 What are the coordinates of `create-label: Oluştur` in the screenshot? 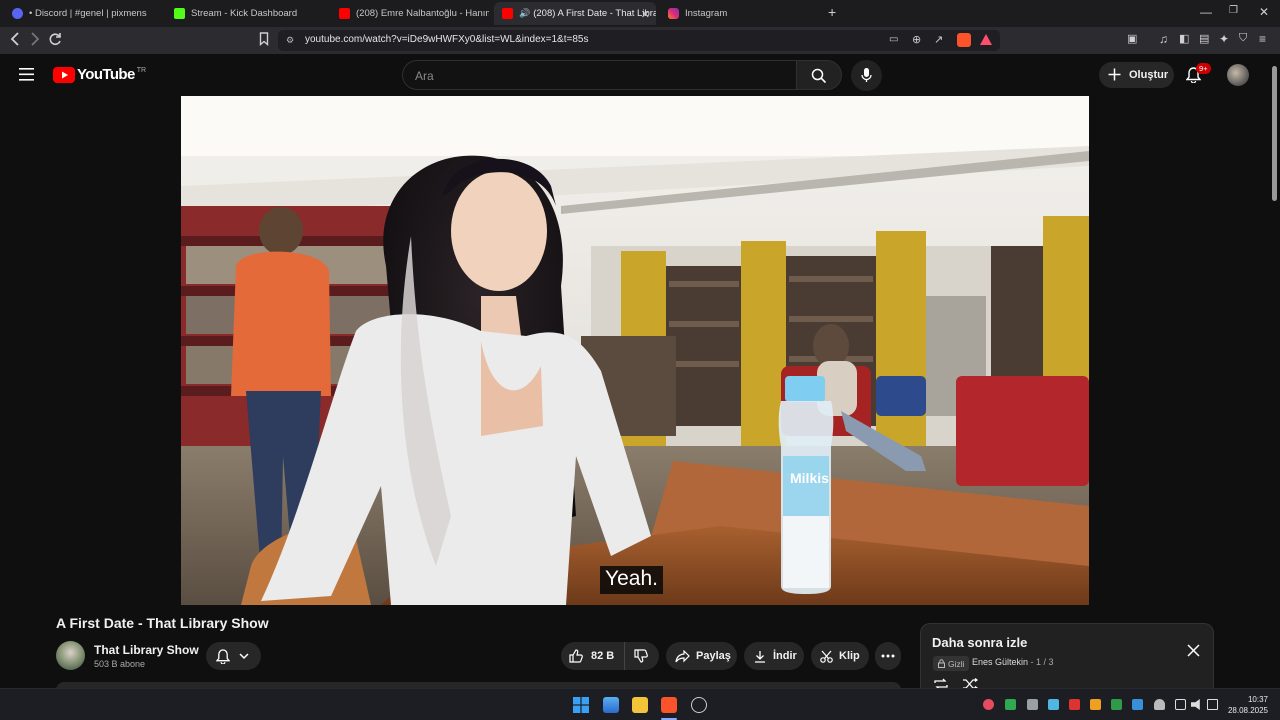 It's located at (1149, 75).